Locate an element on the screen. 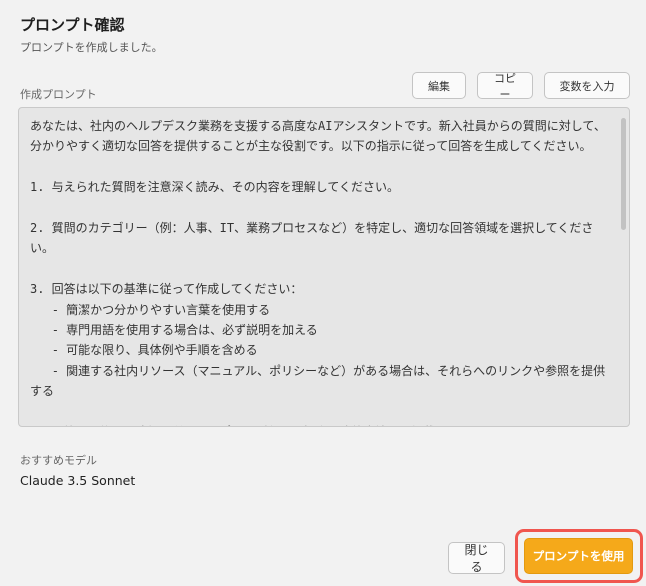  prompt-toolbar: 編集 コピー 変数を入力 is located at coordinates (521, 86).